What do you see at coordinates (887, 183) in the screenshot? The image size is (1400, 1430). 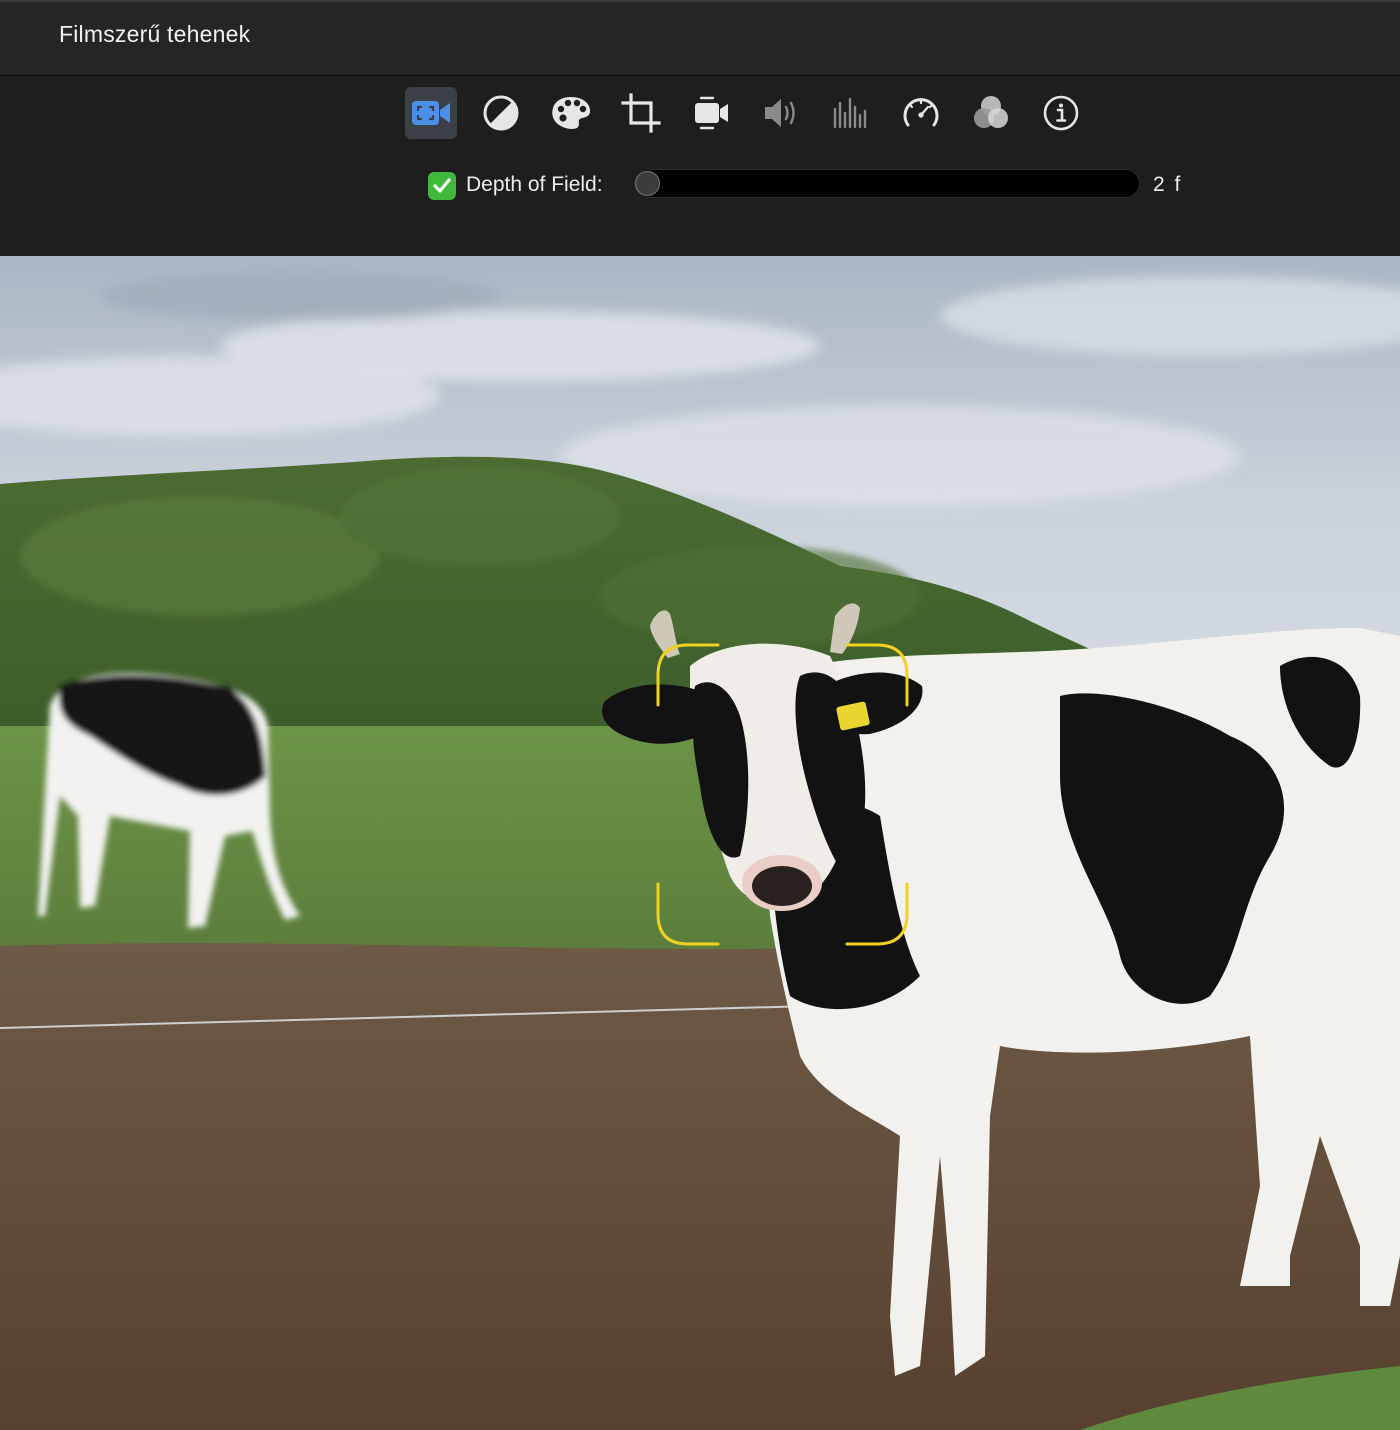 I see `depth-of-field-slider` at bounding box center [887, 183].